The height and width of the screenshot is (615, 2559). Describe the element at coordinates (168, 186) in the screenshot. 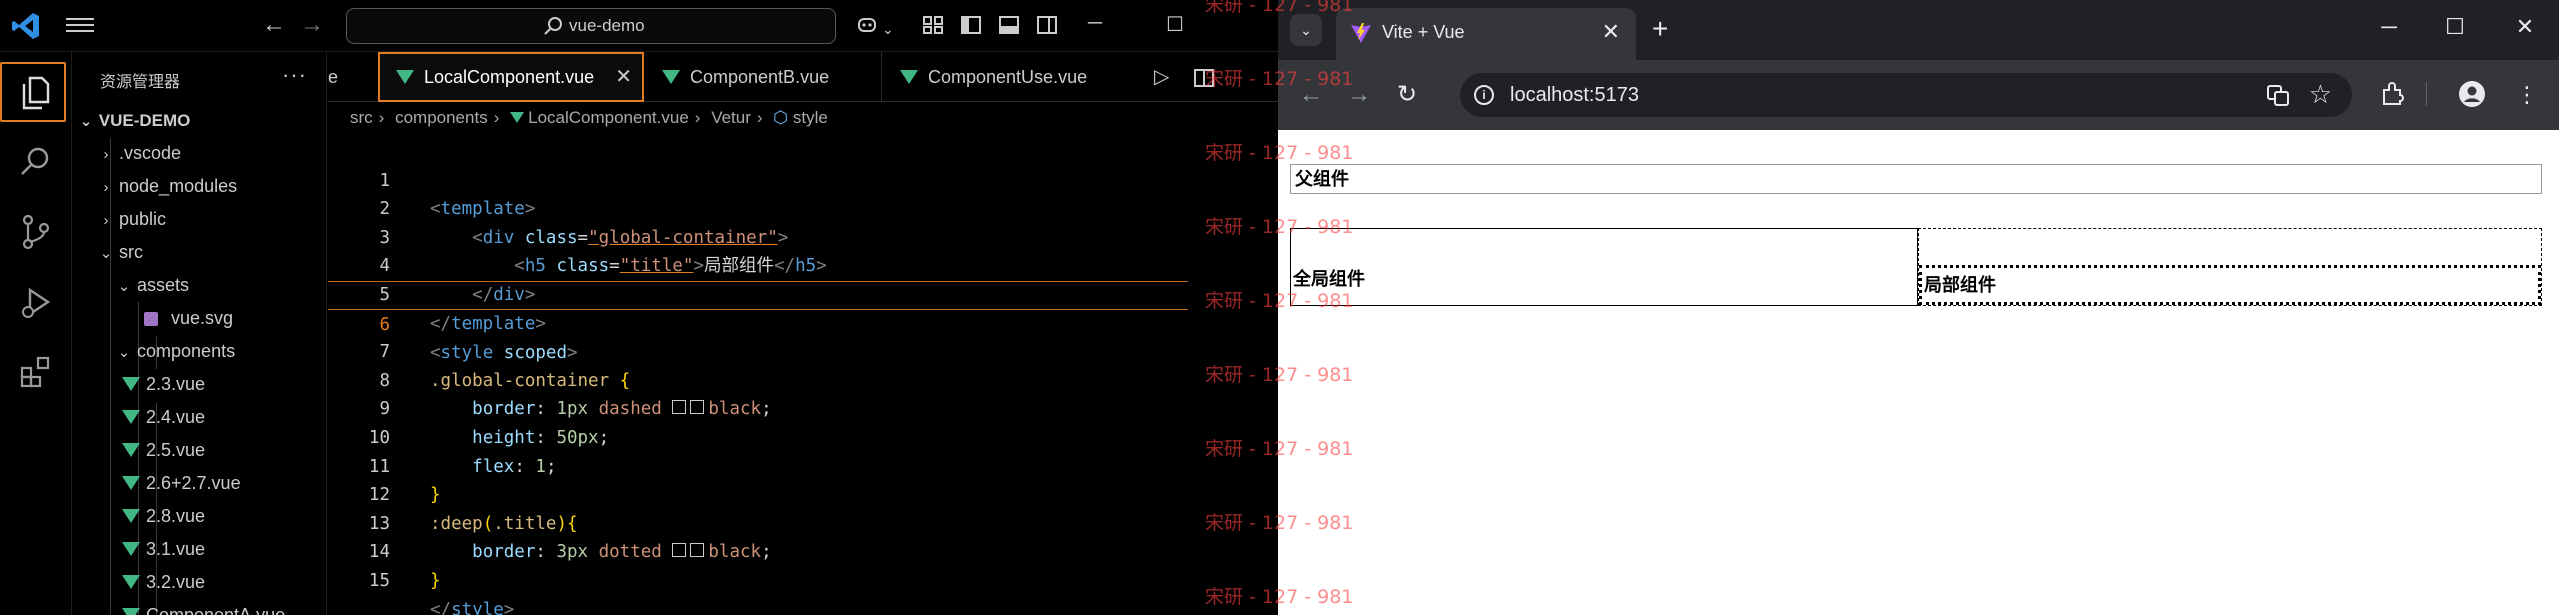

I see `tree-item-node-modules: › node_modules` at that location.